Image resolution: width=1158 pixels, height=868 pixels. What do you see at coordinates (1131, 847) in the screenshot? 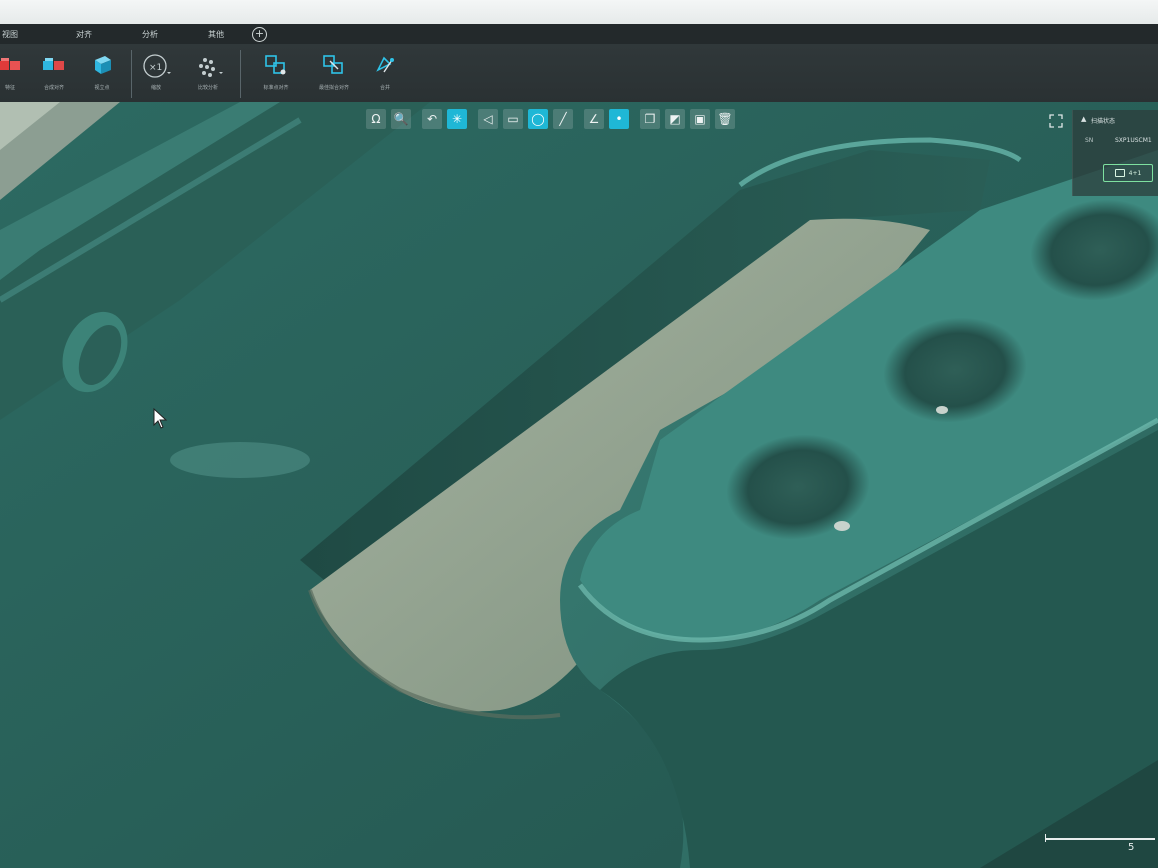
I see `scale-label: 5` at bounding box center [1131, 847].